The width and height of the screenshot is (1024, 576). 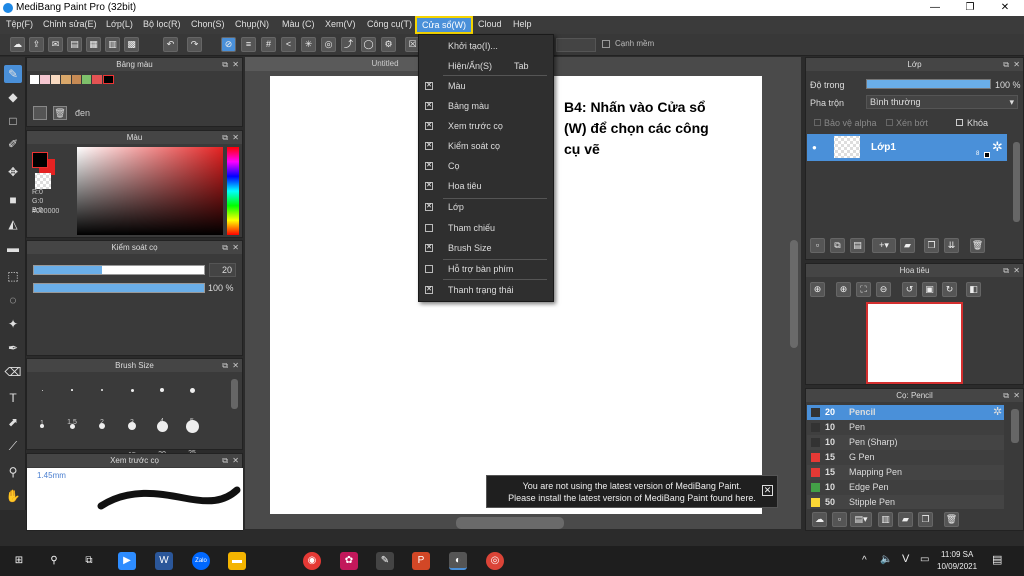 What do you see at coordinates (308, 44) in the screenshot?
I see `radial-snap-icon: ✳` at bounding box center [308, 44].